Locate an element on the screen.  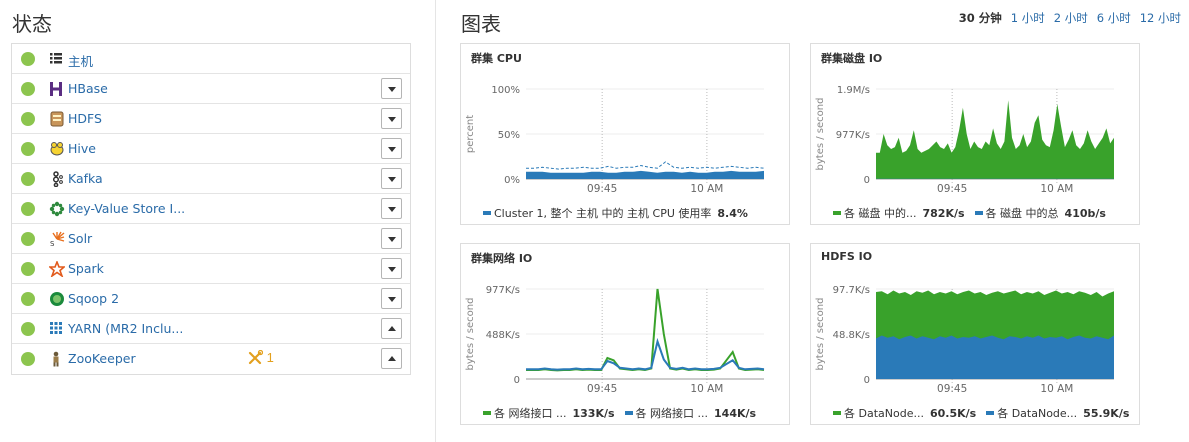
service-row: S Solr is located at coordinates (211, 239).